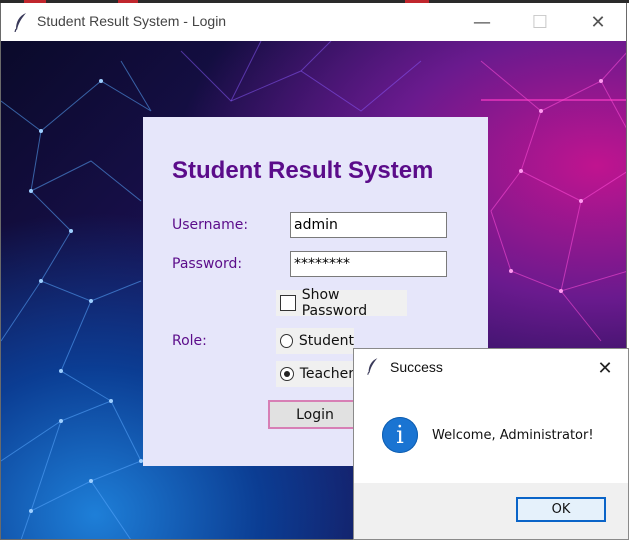 The height and width of the screenshot is (540, 629). I want to click on info-glyph: i, so click(400, 435).